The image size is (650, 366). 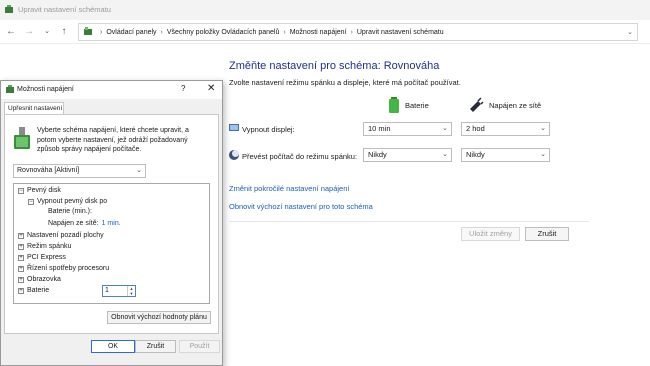 I want to click on sleep-plugged-select: Nikdy ⌄, so click(x=505, y=155).